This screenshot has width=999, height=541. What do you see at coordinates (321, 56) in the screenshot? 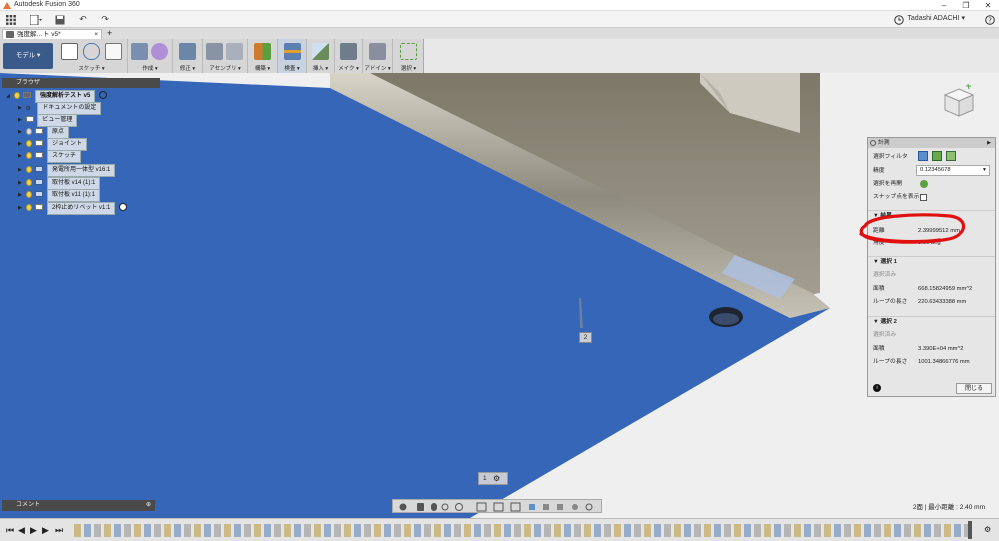
I see `insert-group: 挿入 ▾` at bounding box center [321, 56].